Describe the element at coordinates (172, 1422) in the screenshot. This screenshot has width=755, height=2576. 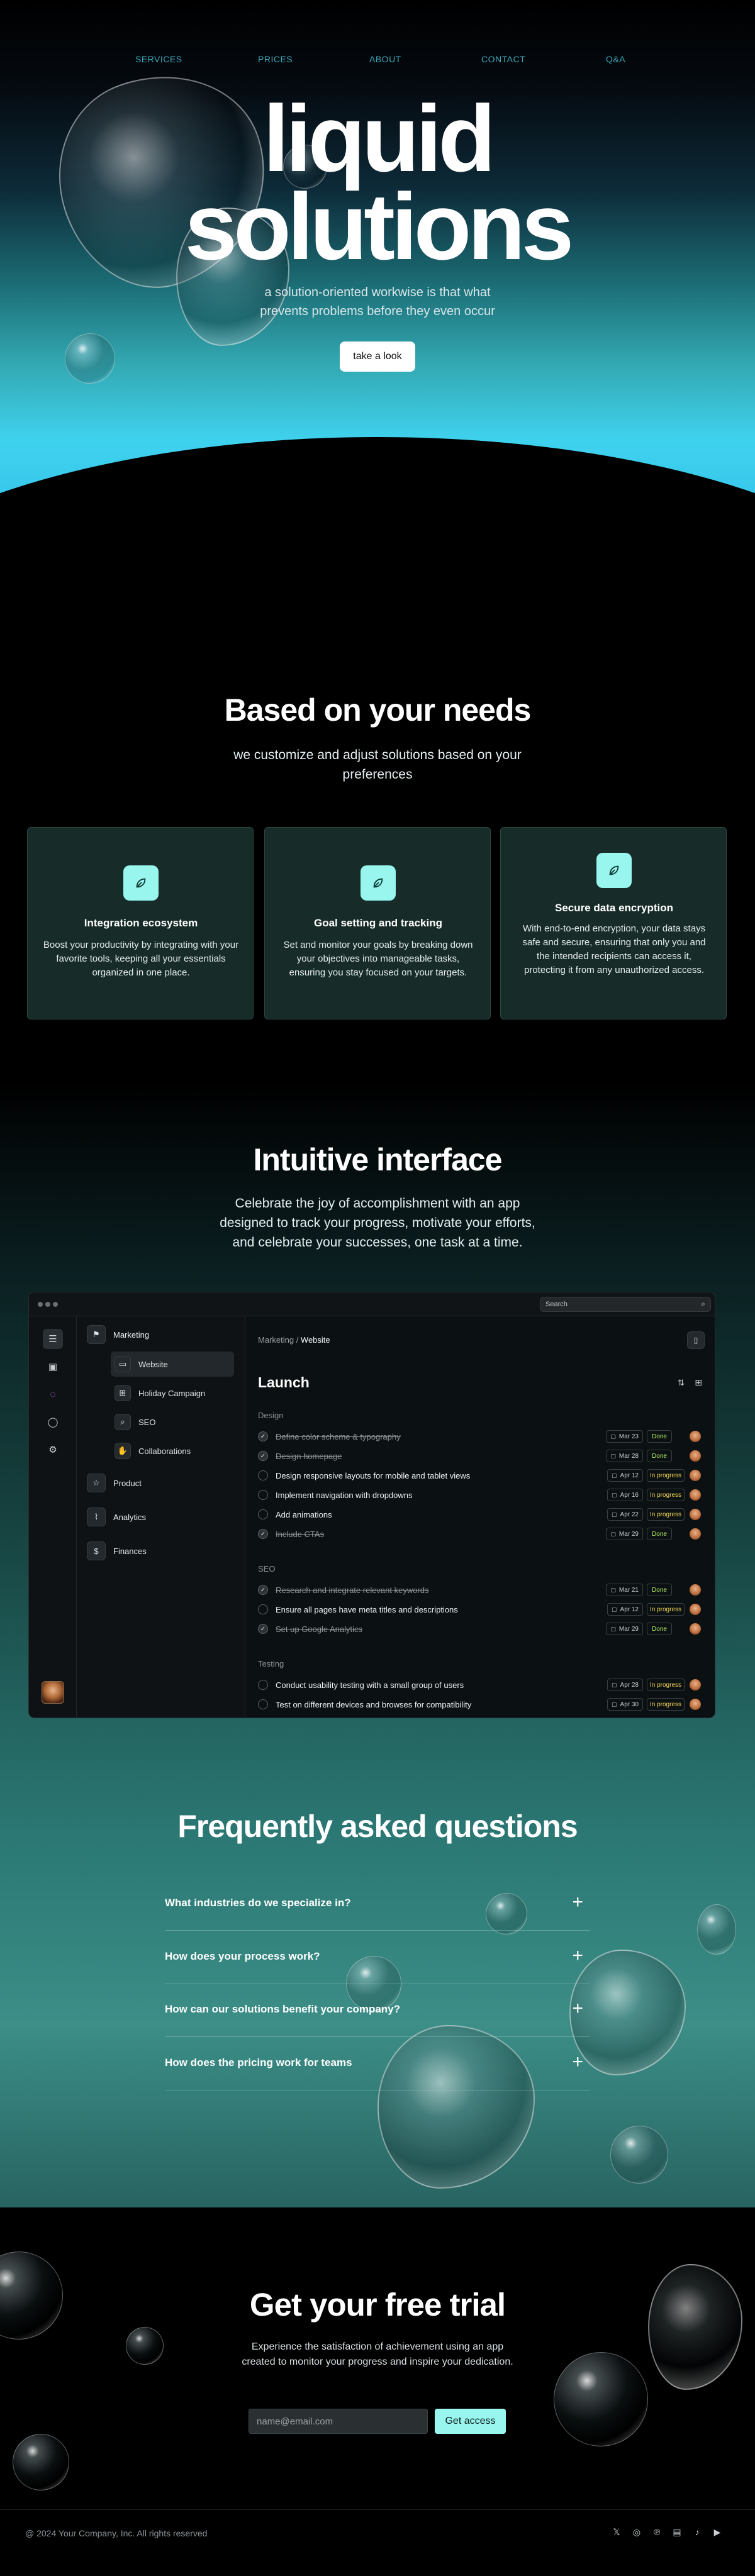
I see `sidebar-subitem-seo: ⌕ SEO` at that location.